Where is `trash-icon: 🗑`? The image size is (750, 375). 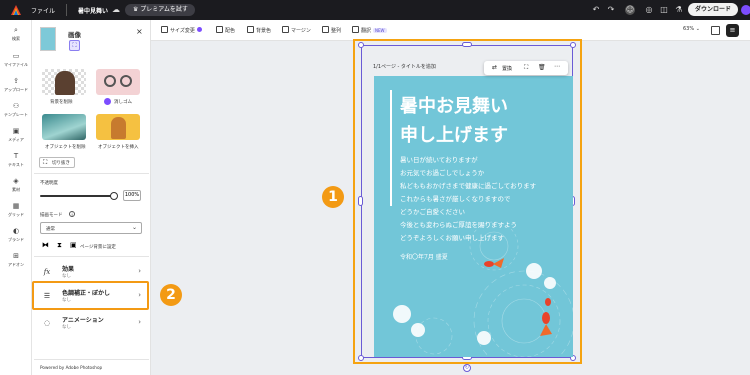 trash-icon: 🗑 is located at coordinates (542, 67).